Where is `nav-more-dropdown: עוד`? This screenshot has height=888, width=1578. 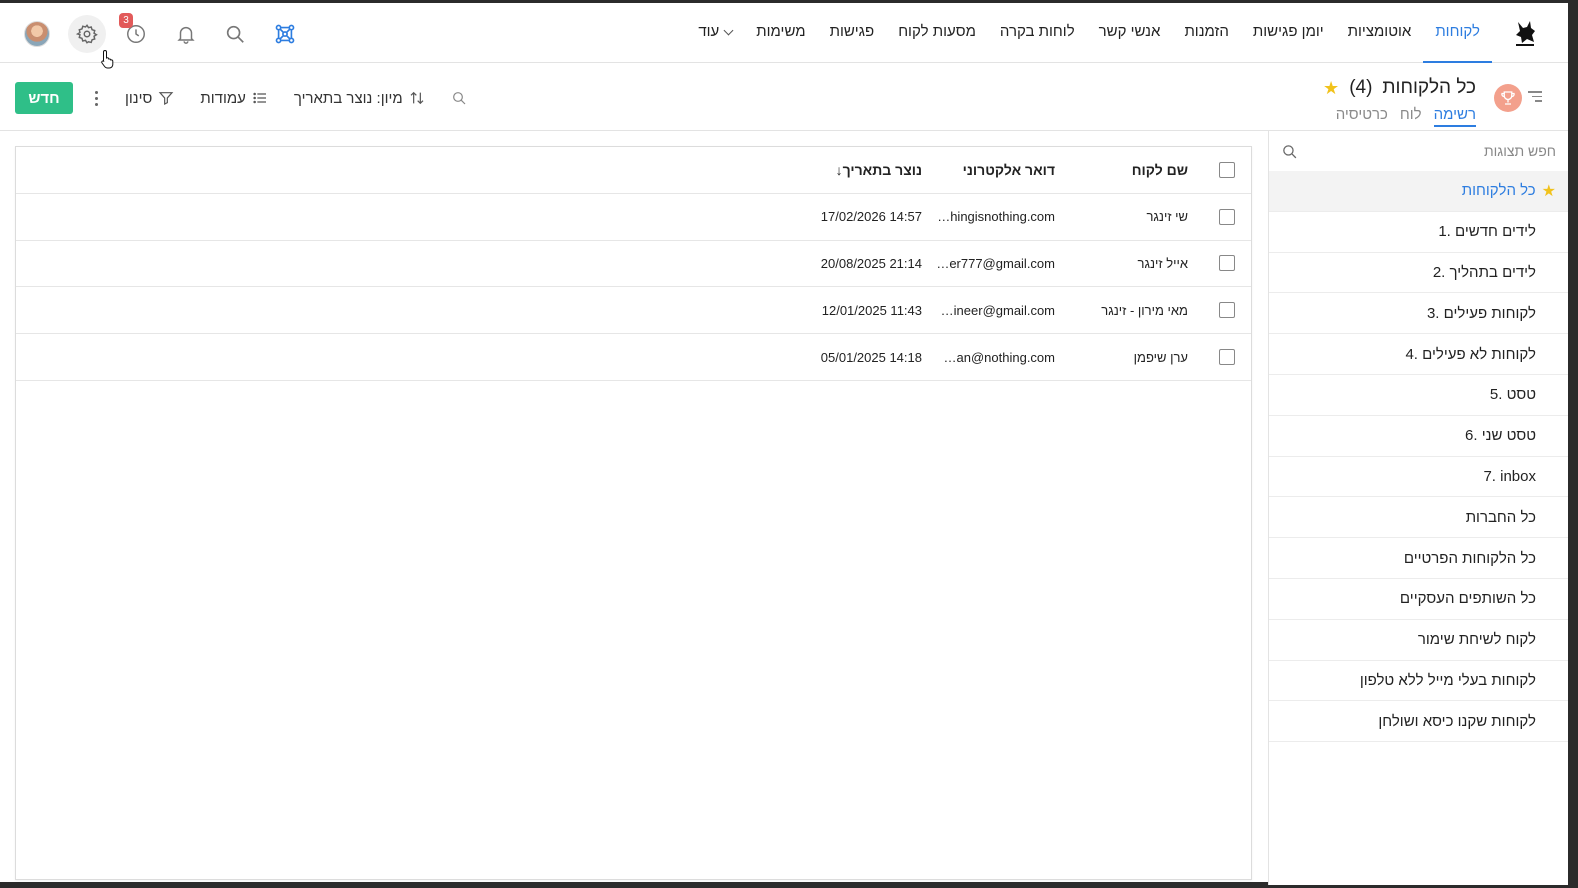 nav-more-dropdown: עוד is located at coordinates (715, 33).